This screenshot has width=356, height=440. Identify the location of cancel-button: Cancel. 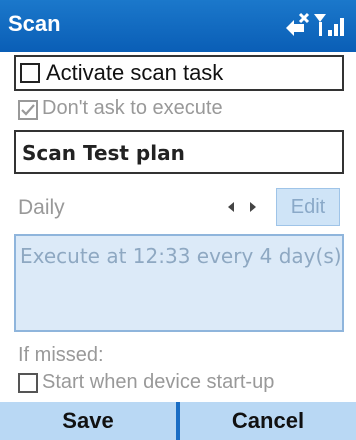
(268, 421).